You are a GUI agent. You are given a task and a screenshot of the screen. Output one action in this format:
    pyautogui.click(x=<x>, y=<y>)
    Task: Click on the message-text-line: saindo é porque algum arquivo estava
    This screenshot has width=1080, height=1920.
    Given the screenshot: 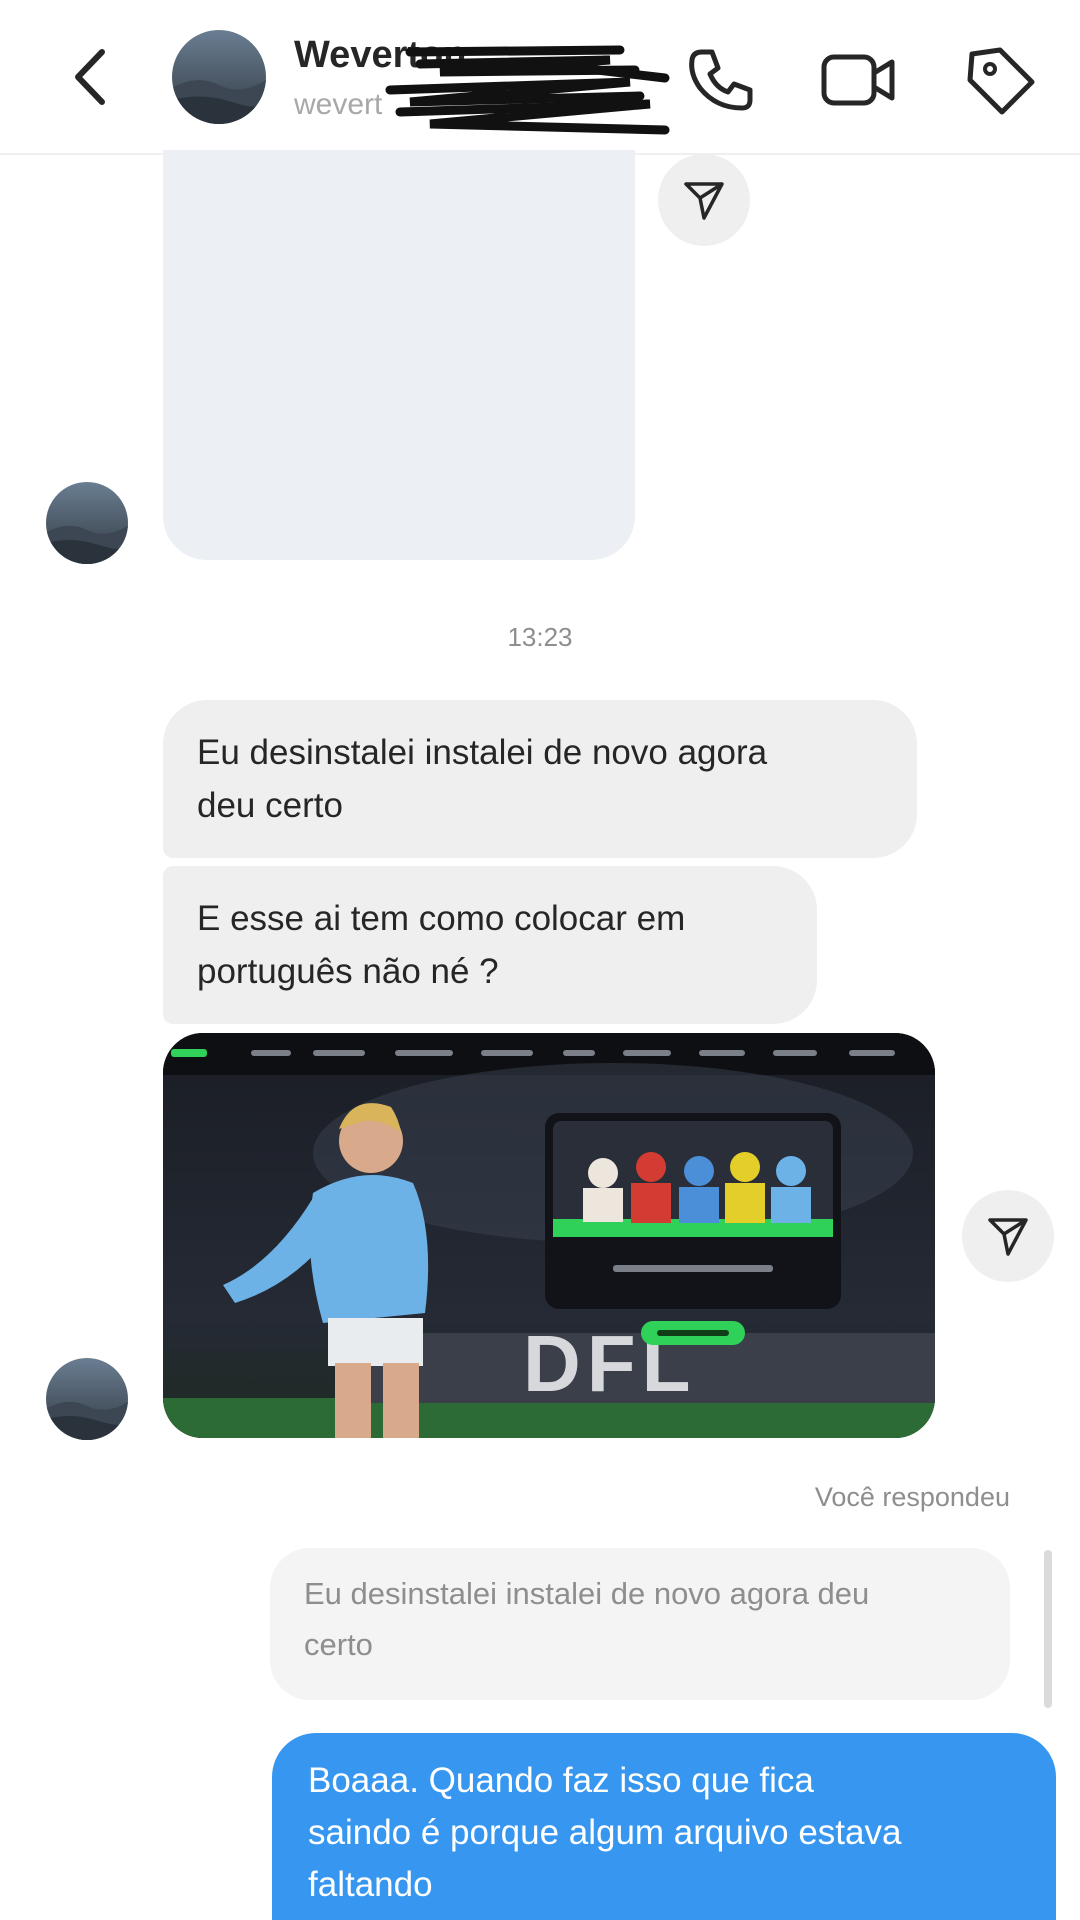 What is the action you would take?
    pyautogui.click(x=605, y=1832)
    